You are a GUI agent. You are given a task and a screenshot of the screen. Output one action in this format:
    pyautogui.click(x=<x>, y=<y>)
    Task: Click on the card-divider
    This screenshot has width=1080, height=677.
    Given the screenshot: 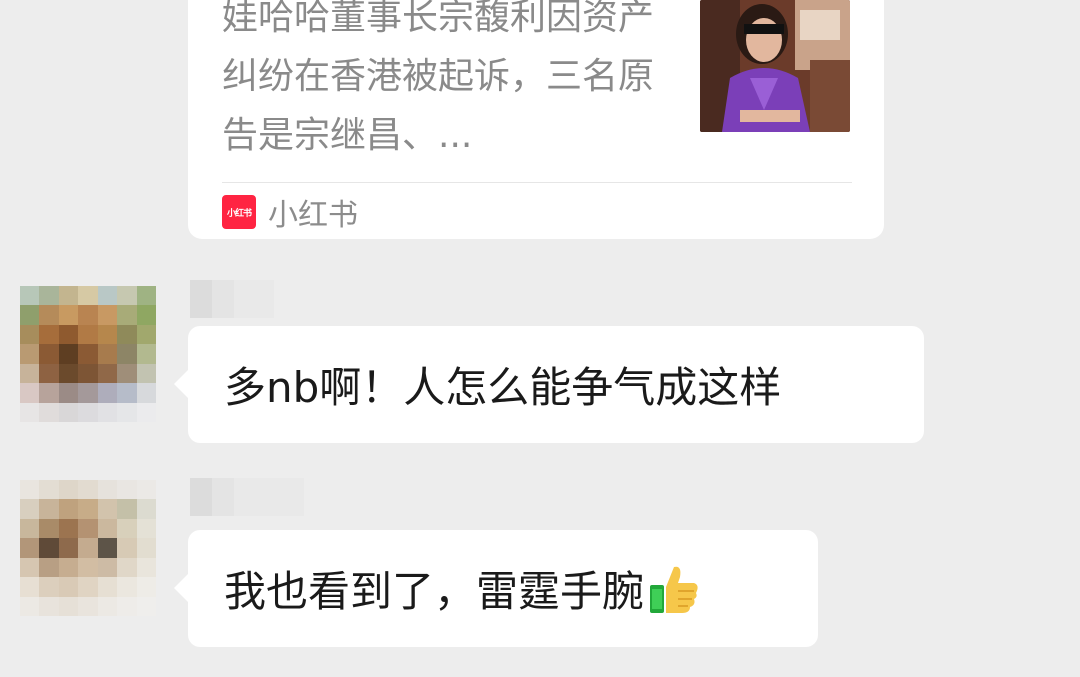 What is the action you would take?
    pyautogui.click(x=537, y=182)
    